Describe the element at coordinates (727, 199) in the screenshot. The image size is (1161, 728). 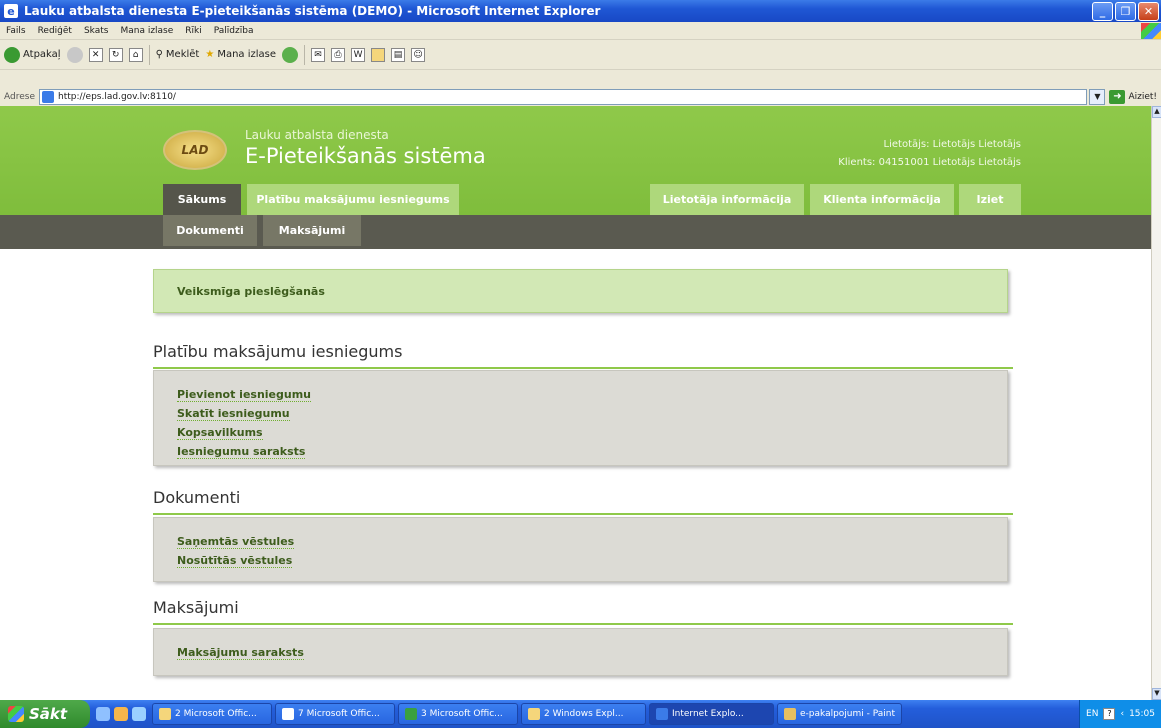
I see `tab-user-info: Lietotāja informācija` at that location.